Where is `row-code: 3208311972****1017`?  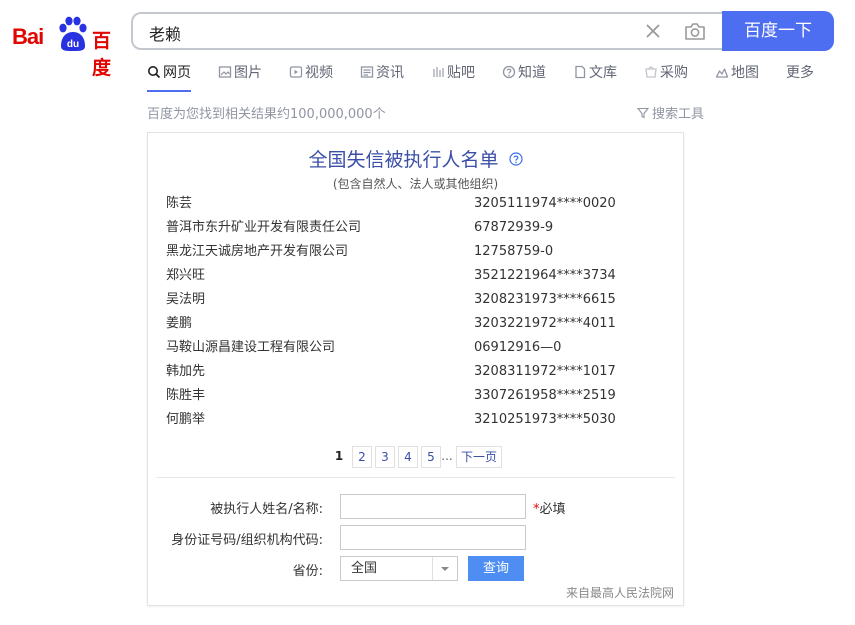 row-code: 3208311972****1017 is located at coordinates (545, 371).